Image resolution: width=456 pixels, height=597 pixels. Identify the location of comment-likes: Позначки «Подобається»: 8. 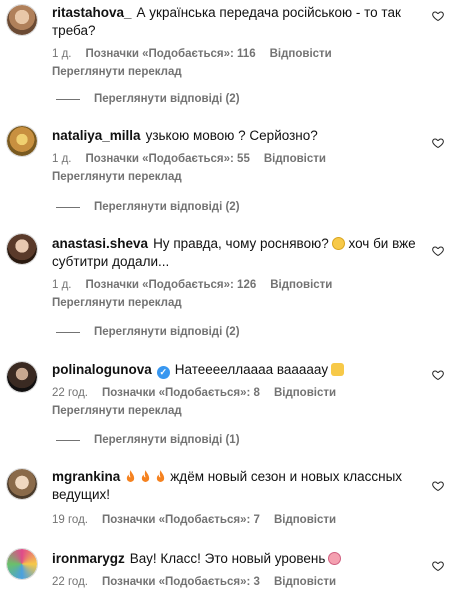
(181, 393).